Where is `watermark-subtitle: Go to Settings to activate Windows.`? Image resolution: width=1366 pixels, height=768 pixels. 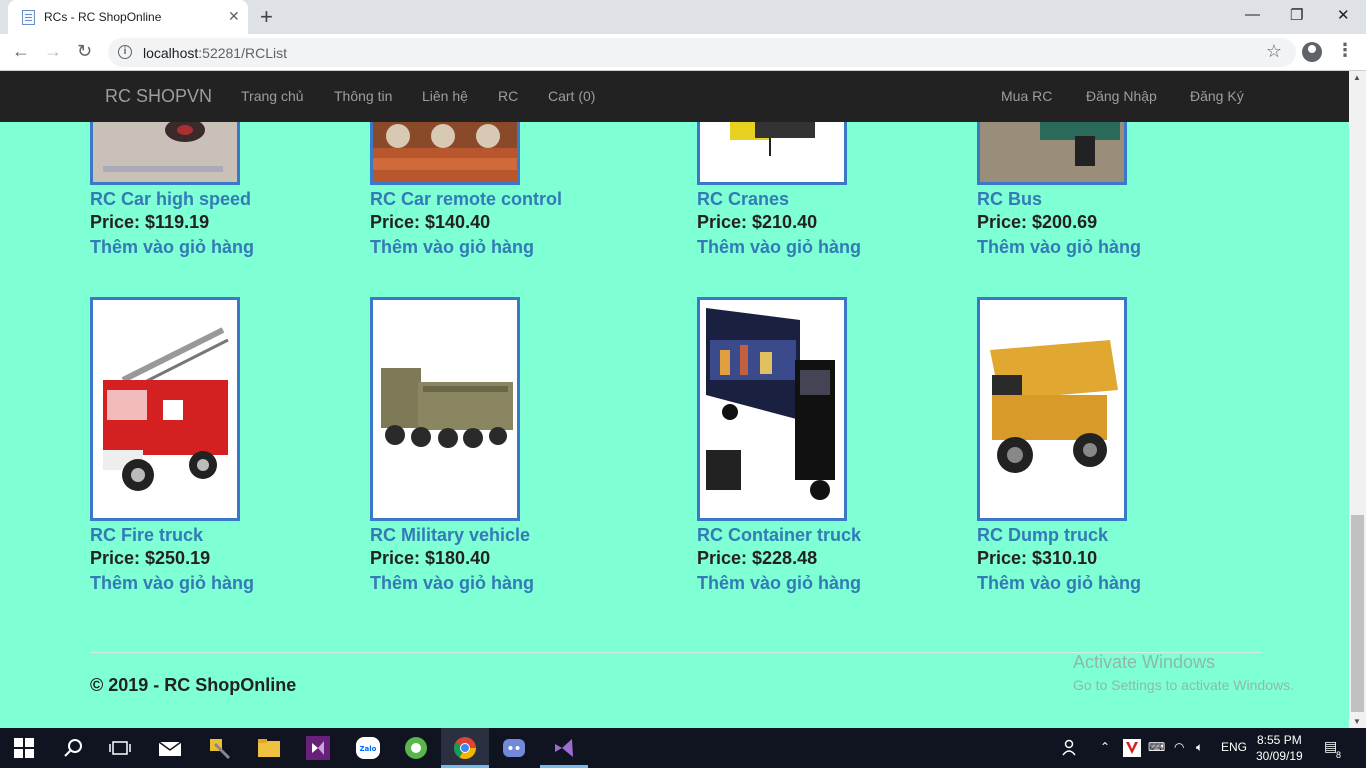 watermark-subtitle: Go to Settings to activate Windows. is located at coordinates (1183, 685).